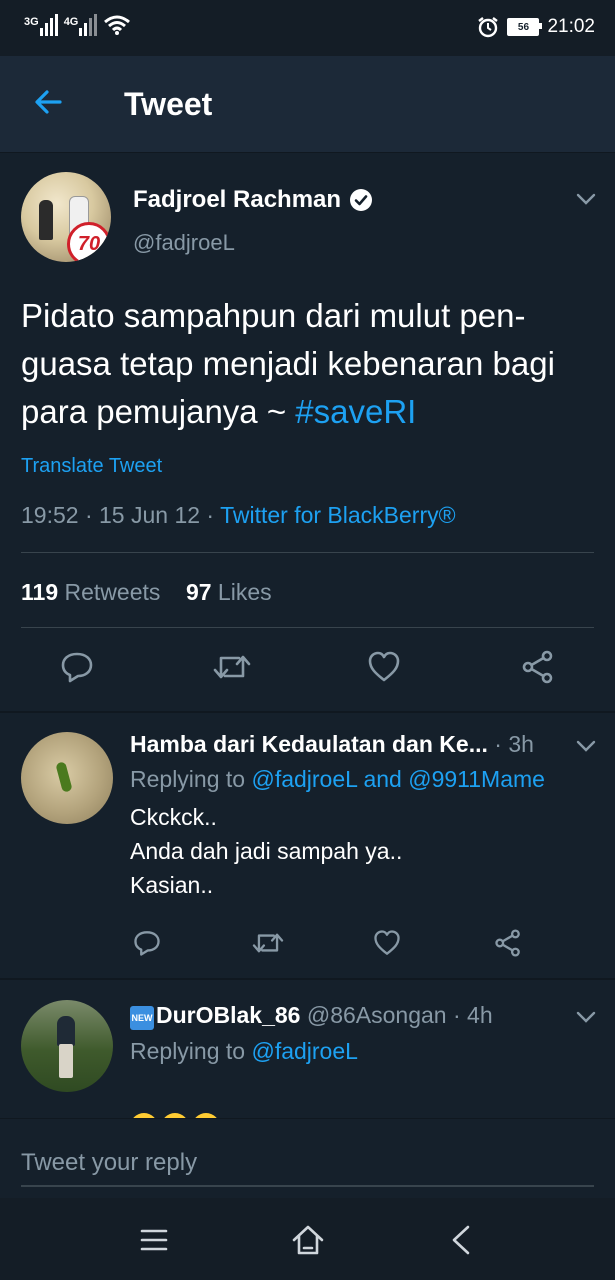 The image size is (615, 1280). I want to click on system-nav-bar, so click(307, 1239).